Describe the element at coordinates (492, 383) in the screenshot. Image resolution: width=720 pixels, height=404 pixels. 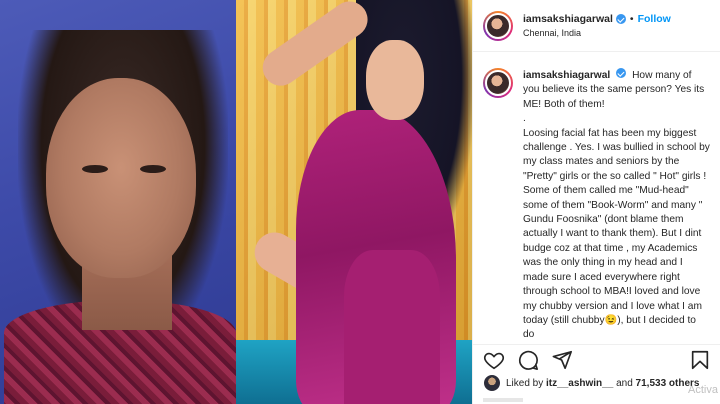
I see `liker-avatar` at that location.